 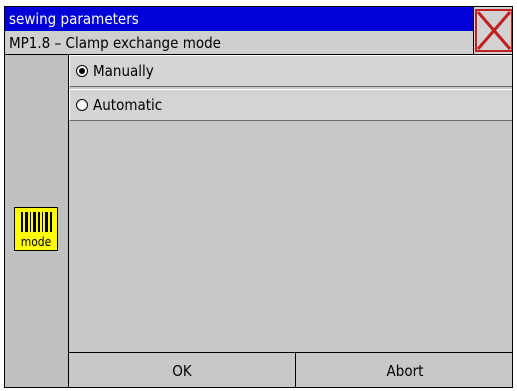 I want to click on button-bar: OK Abort, so click(x=290, y=369).